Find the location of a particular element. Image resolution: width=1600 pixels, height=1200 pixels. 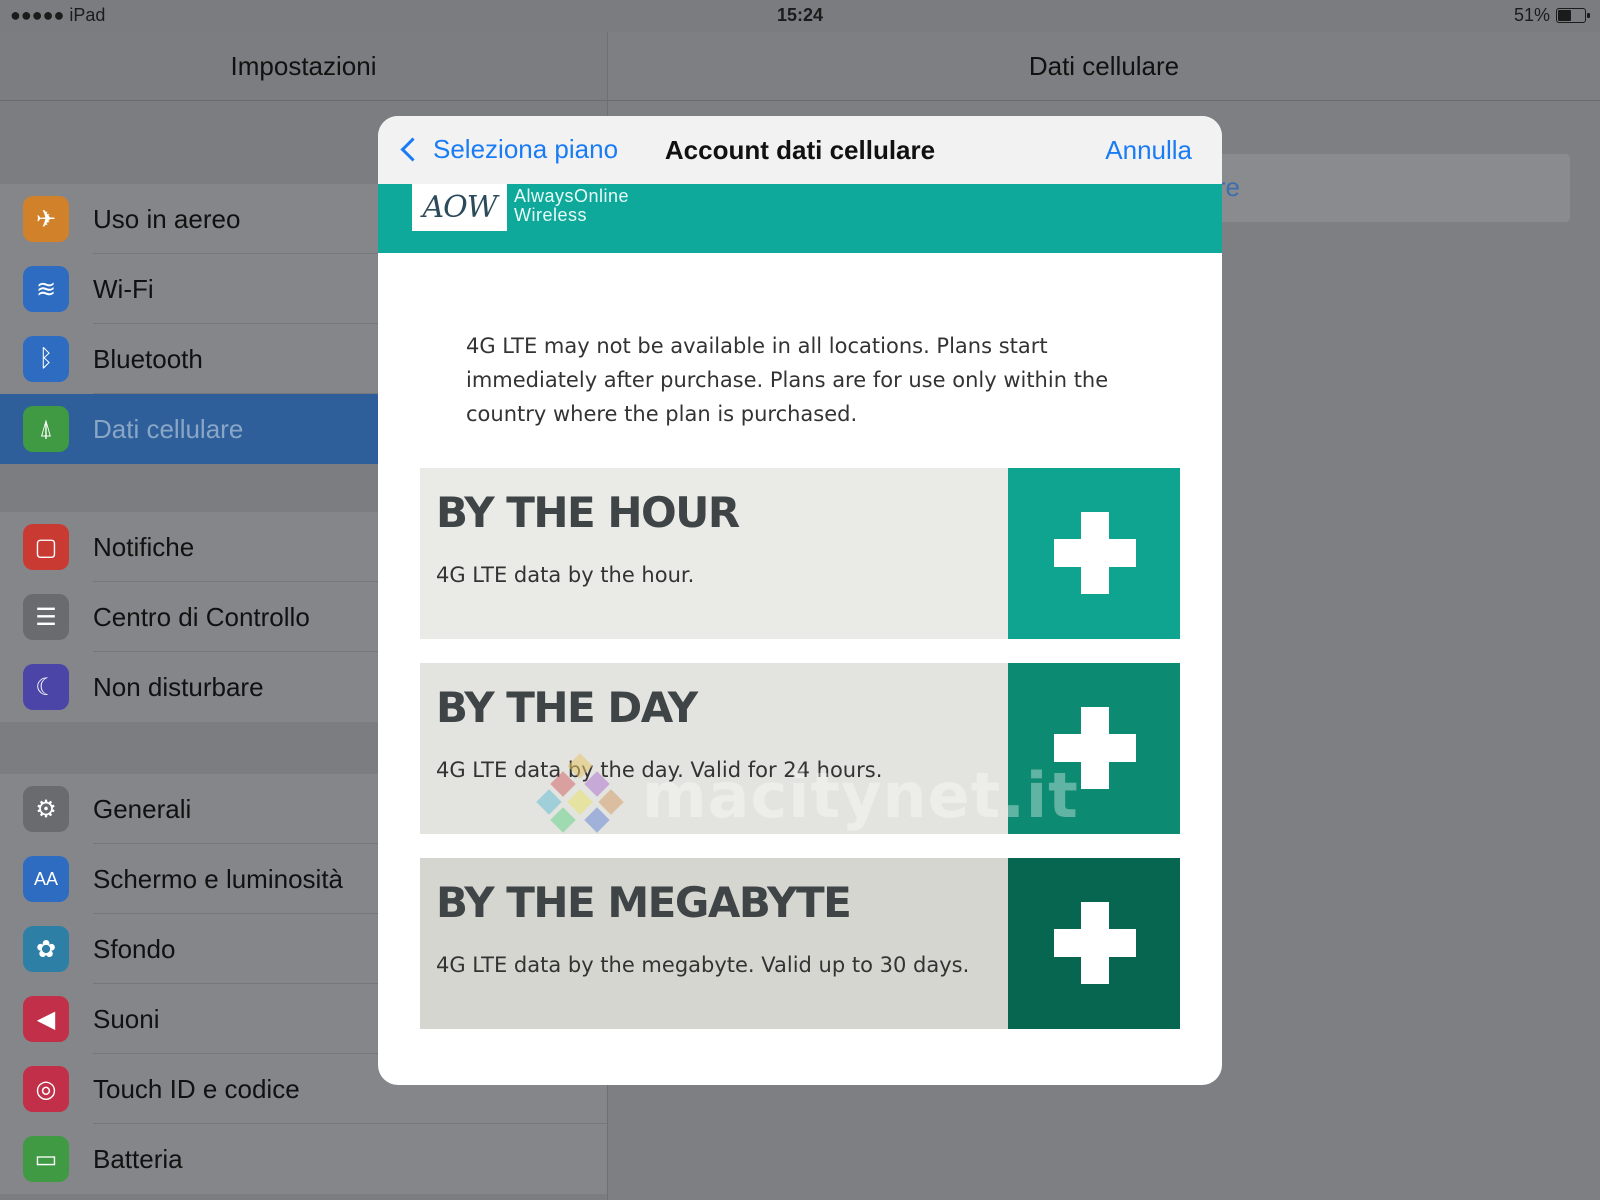

battery-percent: 51% is located at coordinates (1531, 15).